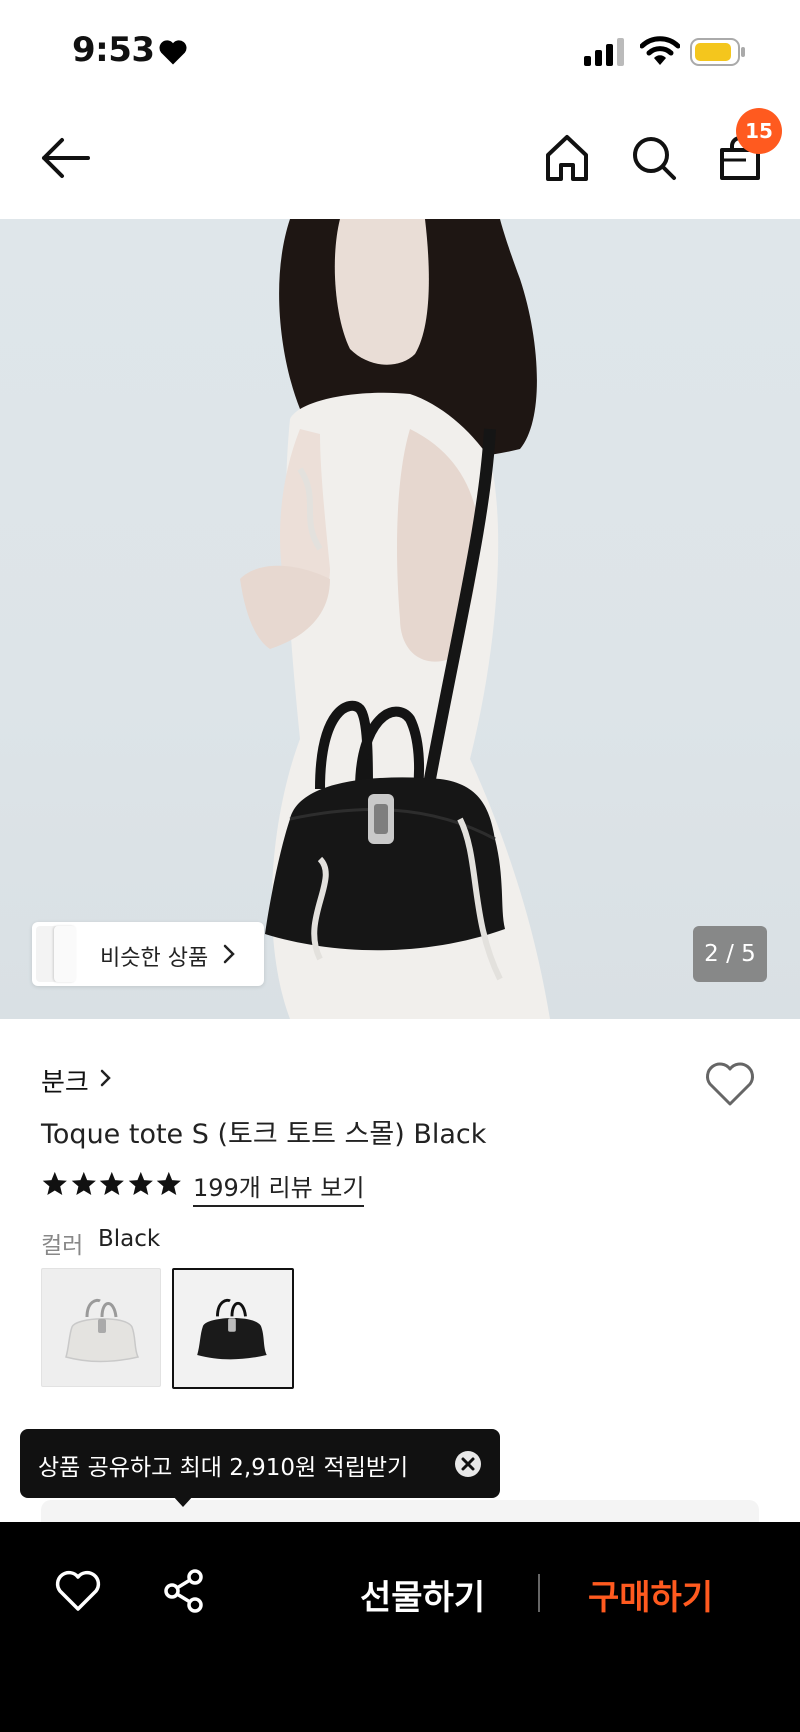 The height and width of the screenshot is (1732, 800). I want to click on gray-bag-thumbnail, so click(102, 1330).